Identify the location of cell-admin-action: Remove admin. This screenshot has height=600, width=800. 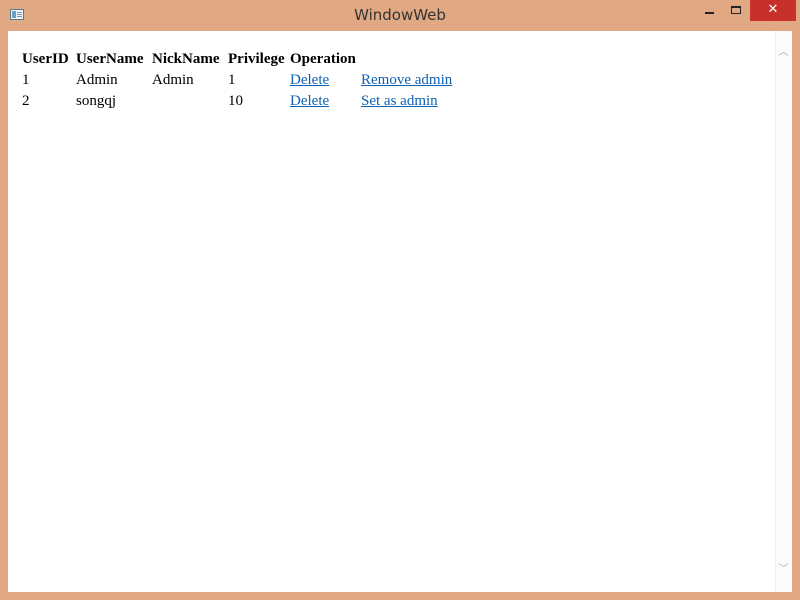
(406, 80).